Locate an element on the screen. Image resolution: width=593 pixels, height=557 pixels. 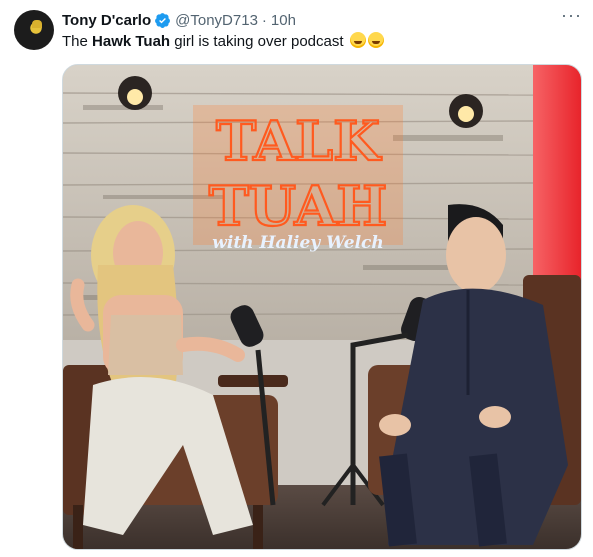
verified-badge-icon is located at coordinates (163, 20).